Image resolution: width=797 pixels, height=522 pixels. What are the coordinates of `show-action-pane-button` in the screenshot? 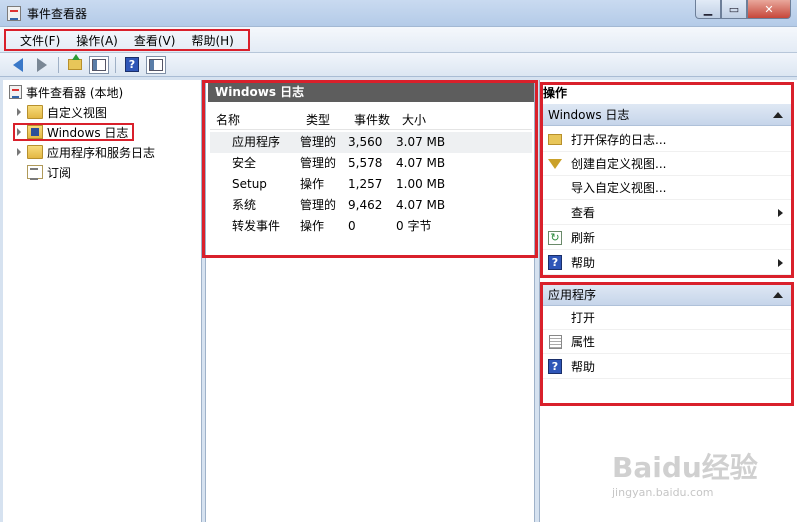 It's located at (156, 64).